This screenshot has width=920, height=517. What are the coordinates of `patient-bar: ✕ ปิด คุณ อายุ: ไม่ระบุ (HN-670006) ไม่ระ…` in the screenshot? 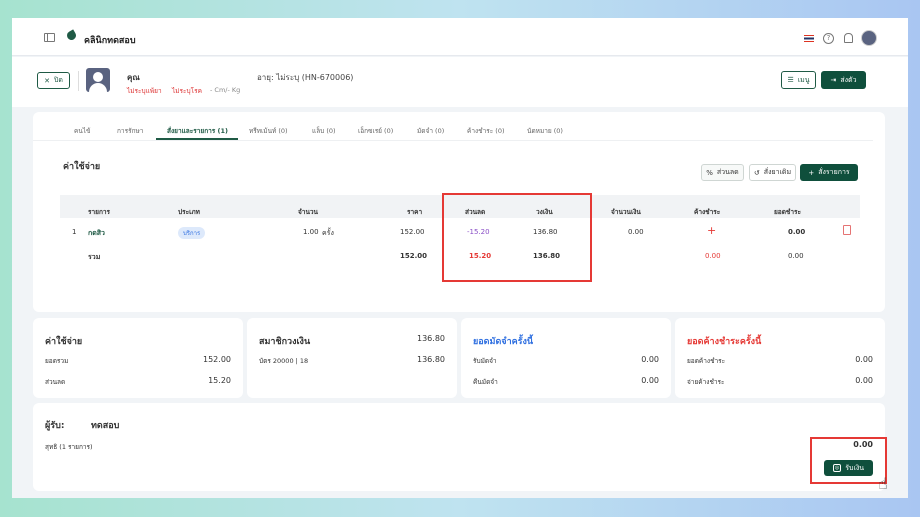 It's located at (460, 82).